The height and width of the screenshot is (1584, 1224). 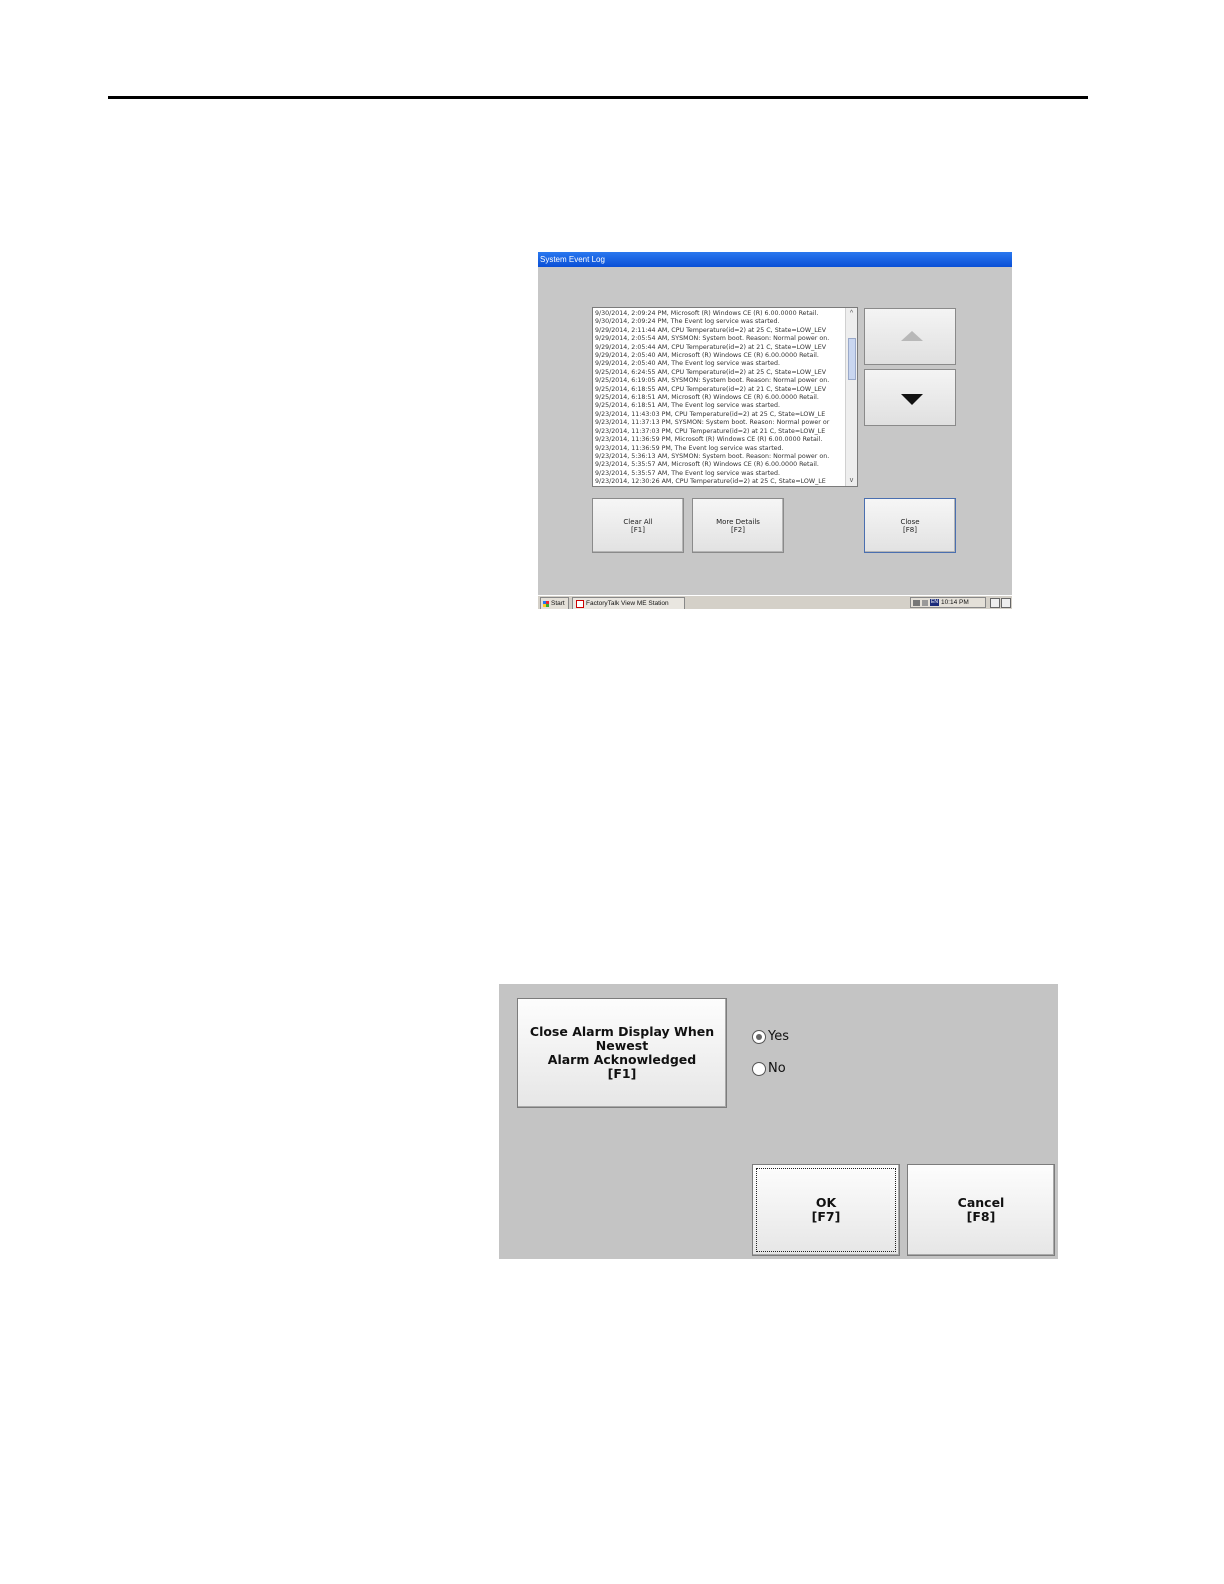 I want to click on more-details-key: [F2], so click(x=738, y=529).